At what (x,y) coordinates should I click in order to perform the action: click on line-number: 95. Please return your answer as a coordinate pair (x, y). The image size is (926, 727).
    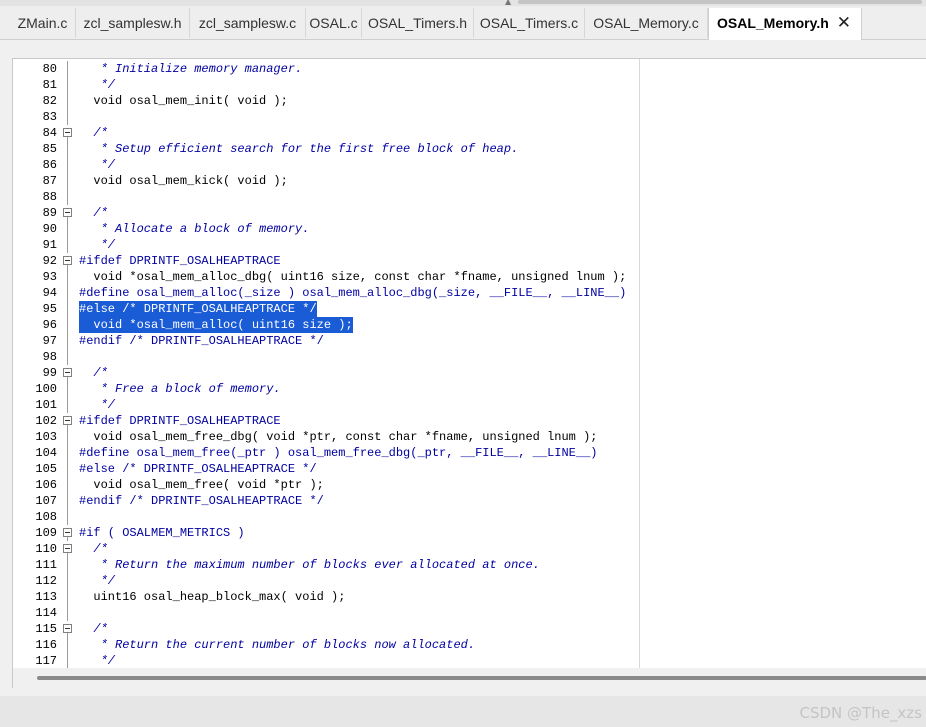
    Looking at the image, I should click on (49, 309).